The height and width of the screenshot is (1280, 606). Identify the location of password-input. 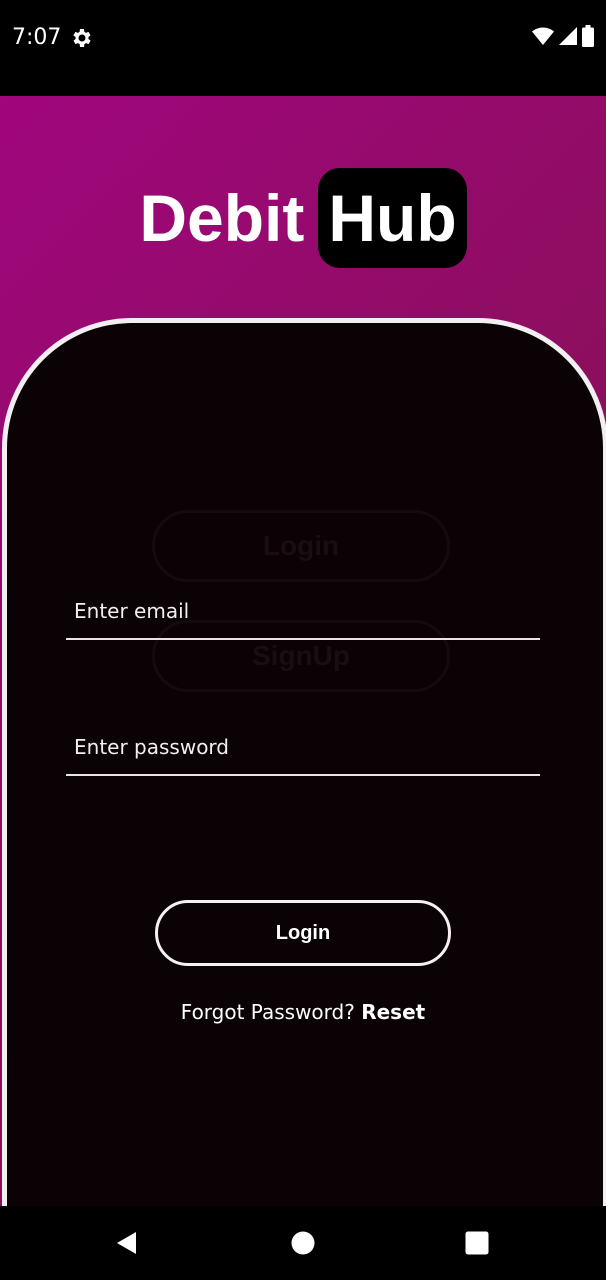
(303, 747).